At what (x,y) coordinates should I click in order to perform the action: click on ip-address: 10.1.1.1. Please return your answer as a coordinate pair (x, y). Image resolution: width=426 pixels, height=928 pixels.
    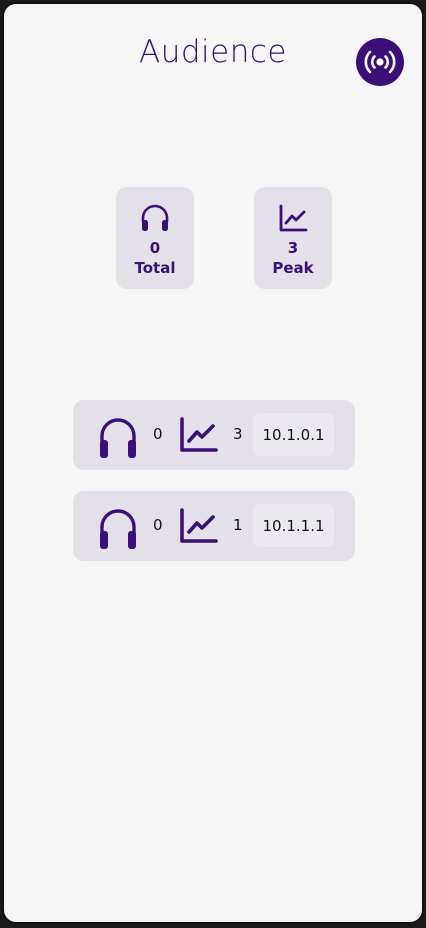
    Looking at the image, I should click on (293, 525).